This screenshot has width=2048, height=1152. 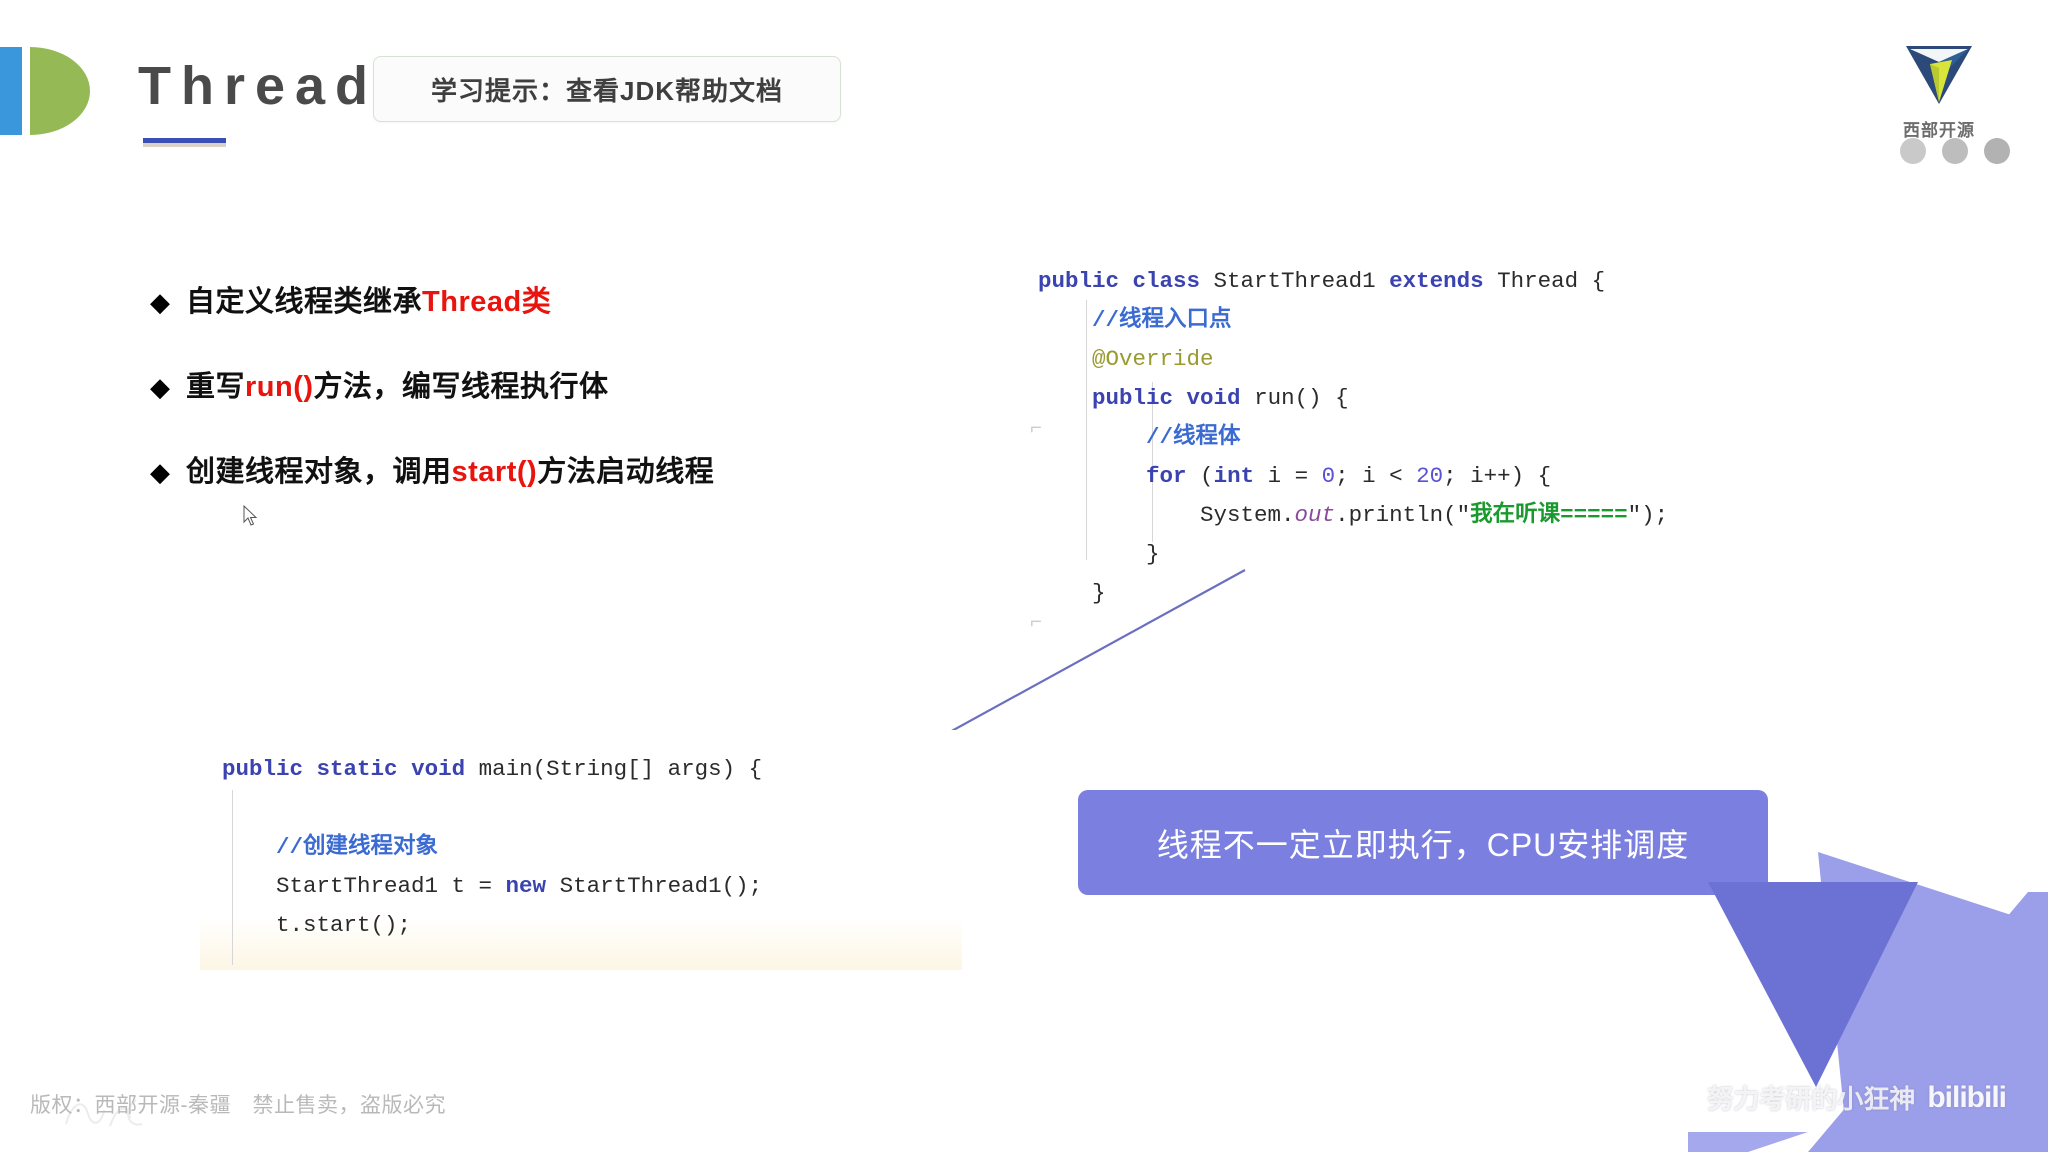 I want to click on list-item: ◆ 自定义线程类继承Thread类, so click(x=500, y=299).